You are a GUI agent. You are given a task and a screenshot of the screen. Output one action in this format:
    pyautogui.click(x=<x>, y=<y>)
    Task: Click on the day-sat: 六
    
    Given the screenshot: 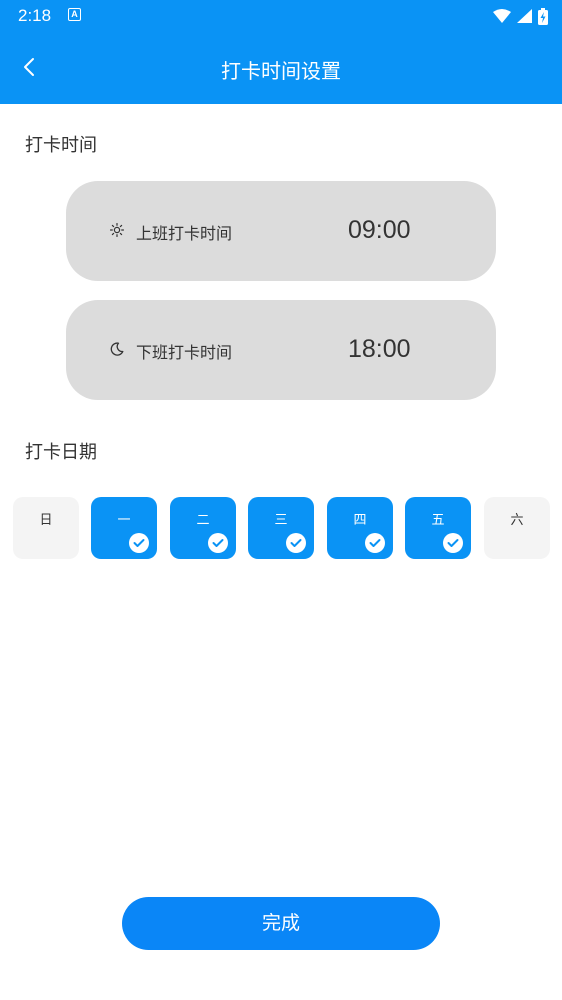 What is the action you would take?
    pyautogui.click(x=517, y=528)
    